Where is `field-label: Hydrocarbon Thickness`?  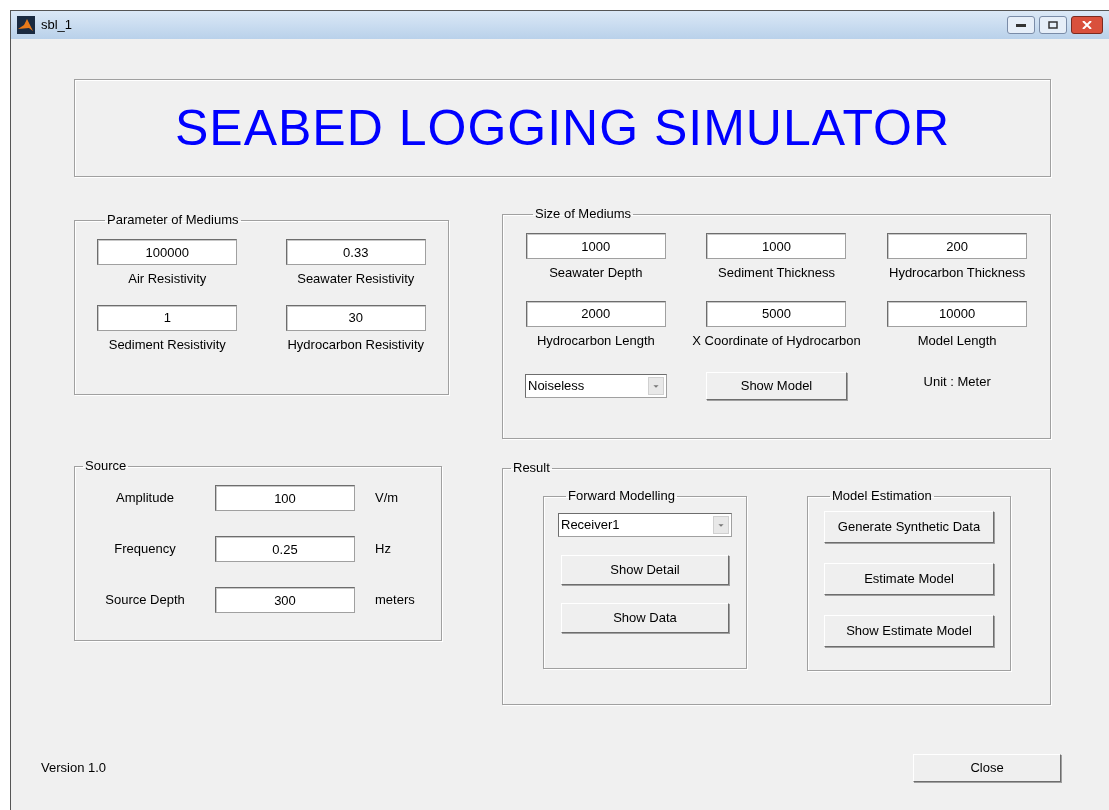 field-label: Hydrocarbon Thickness is located at coordinates (957, 273).